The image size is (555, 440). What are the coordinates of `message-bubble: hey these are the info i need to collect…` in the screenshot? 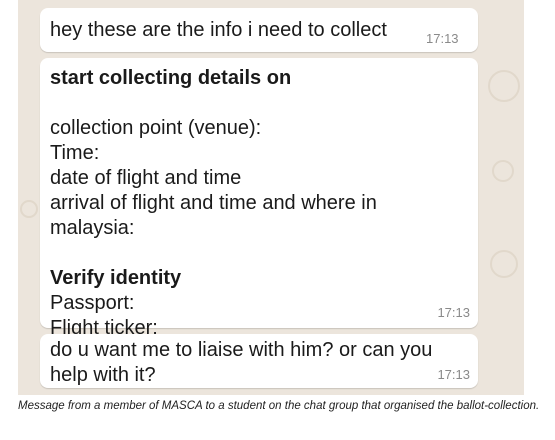 It's located at (259, 30).